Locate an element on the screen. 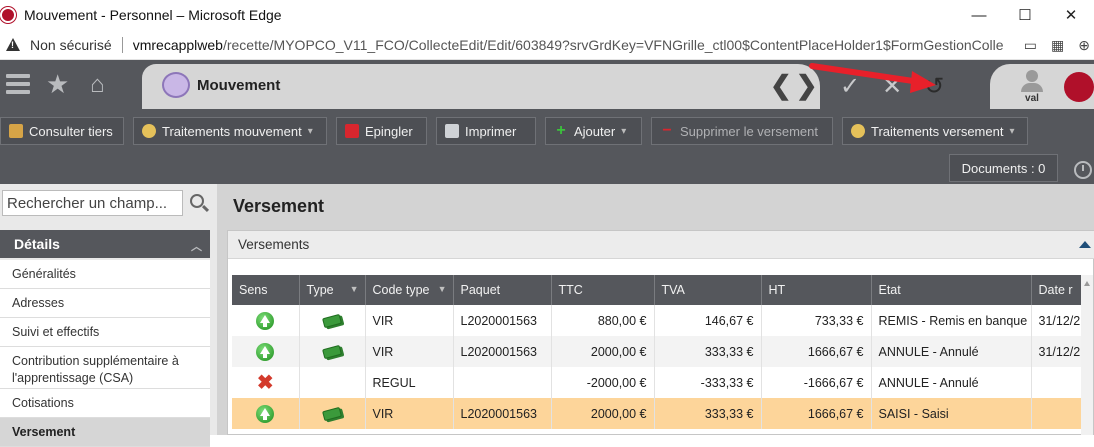  warning-icon is located at coordinates (13, 44).